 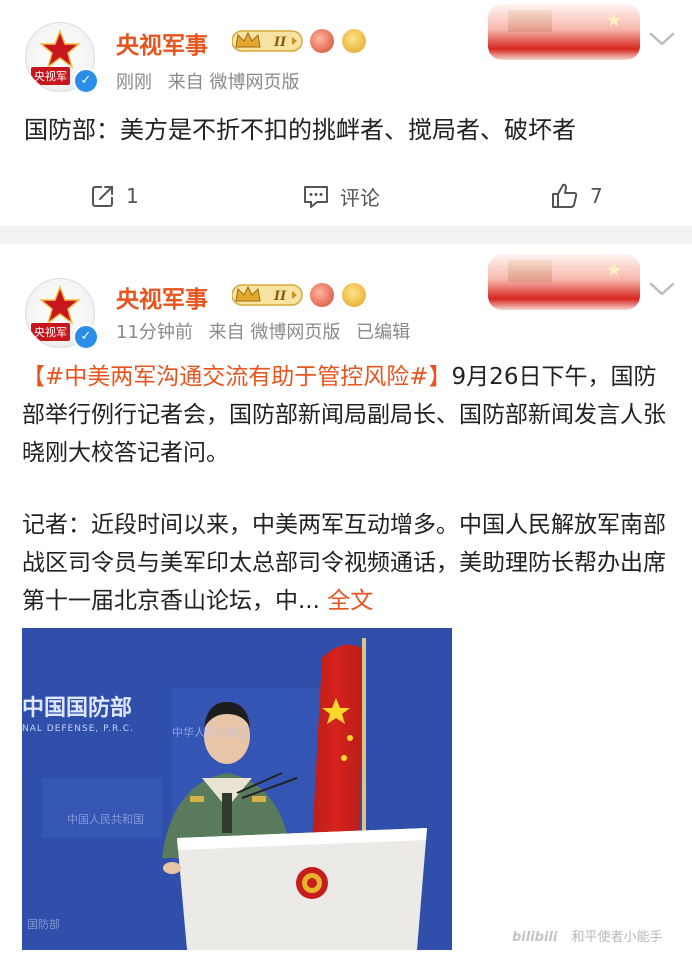 What do you see at coordinates (596, 196) in the screenshot?
I see `like-count: 7` at bounding box center [596, 196].